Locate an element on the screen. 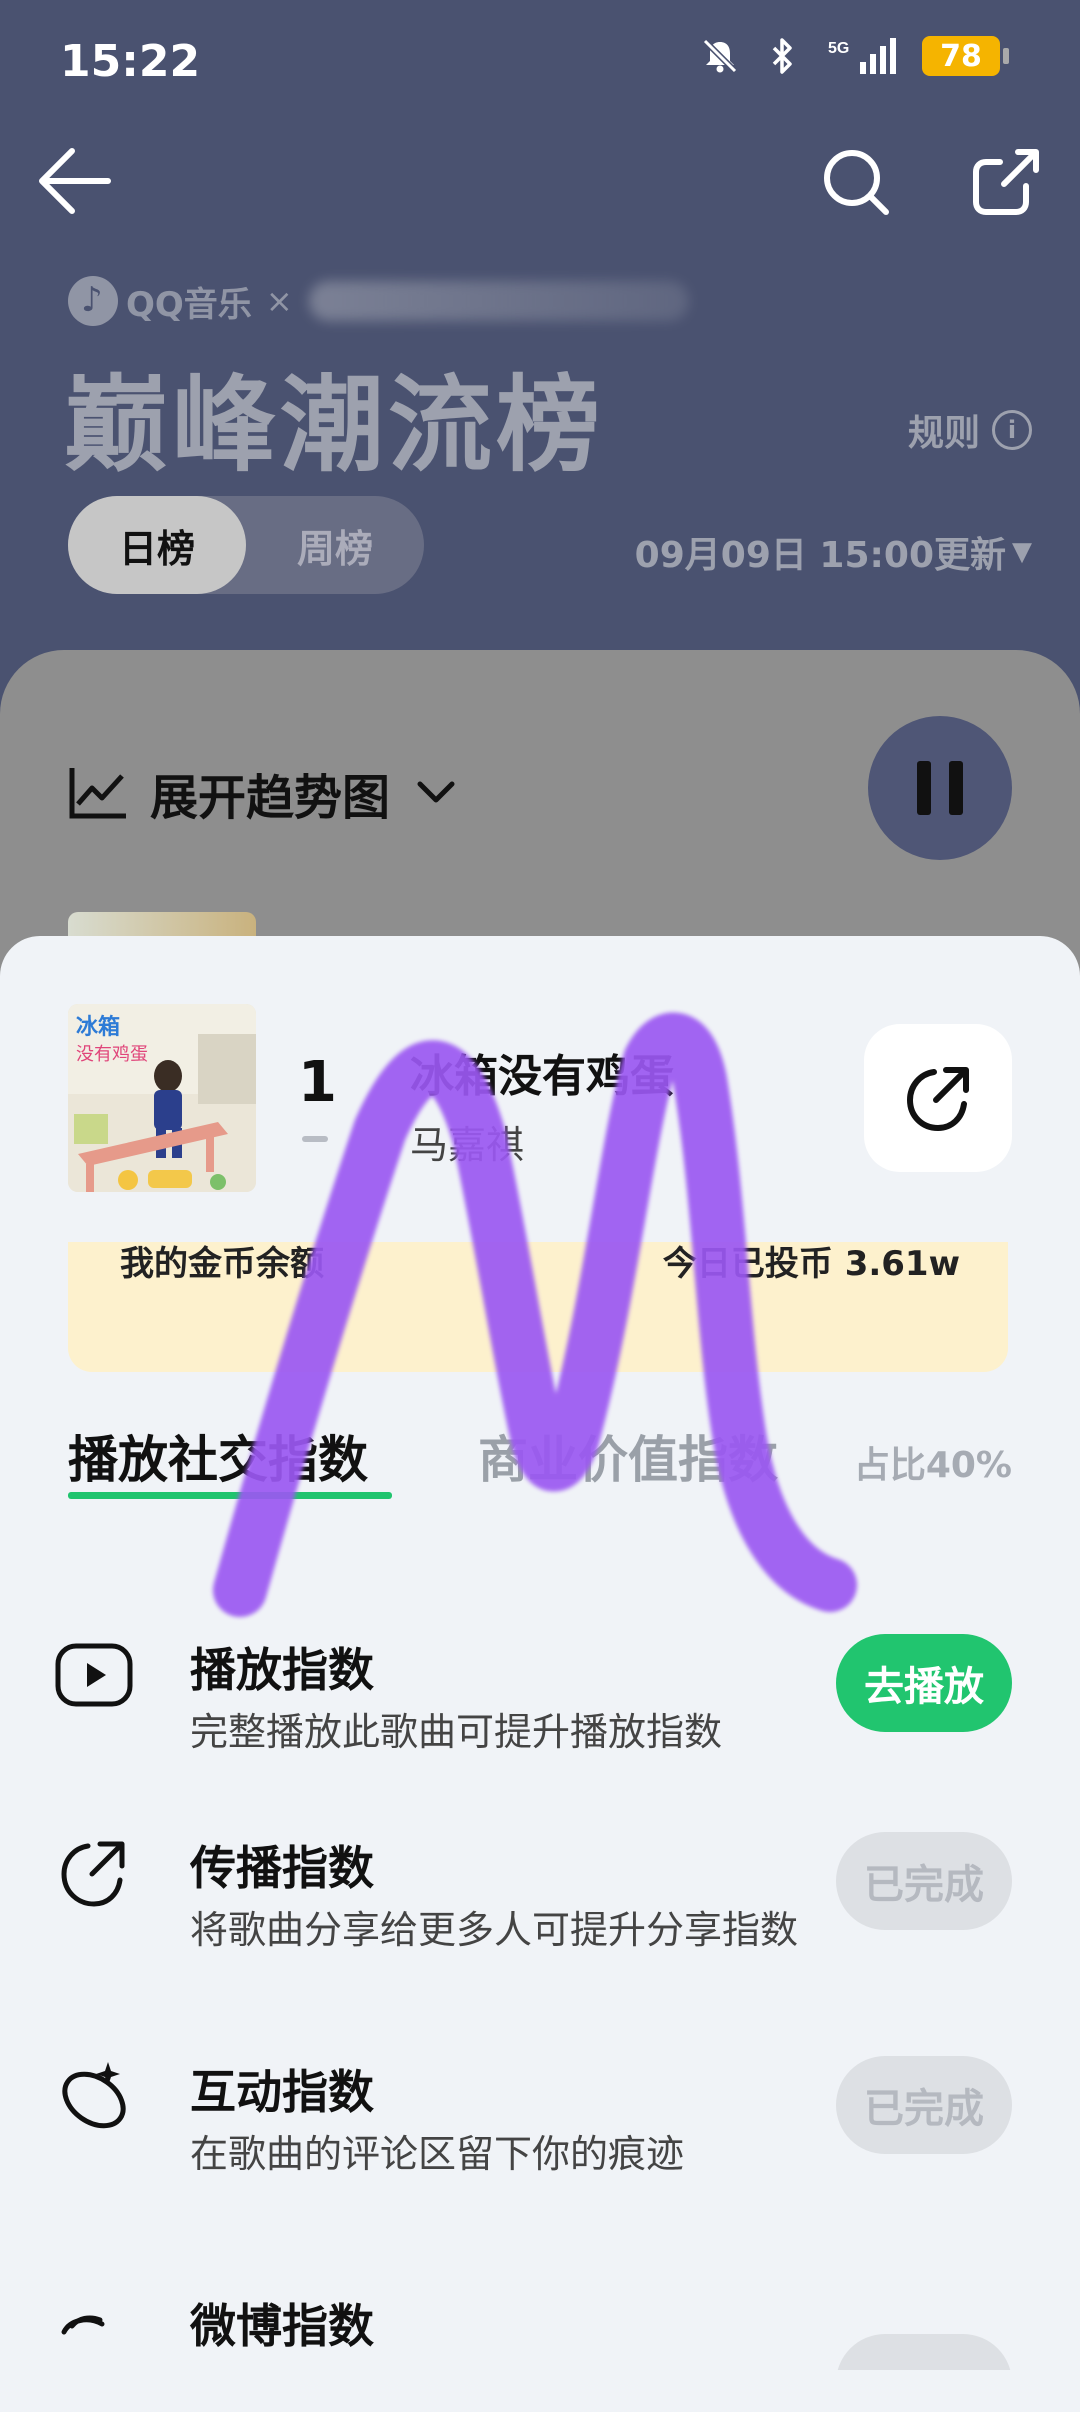  task-description: 将歌曲分享给更多人可提升分享指数 is located at coordinates (494, 1930).